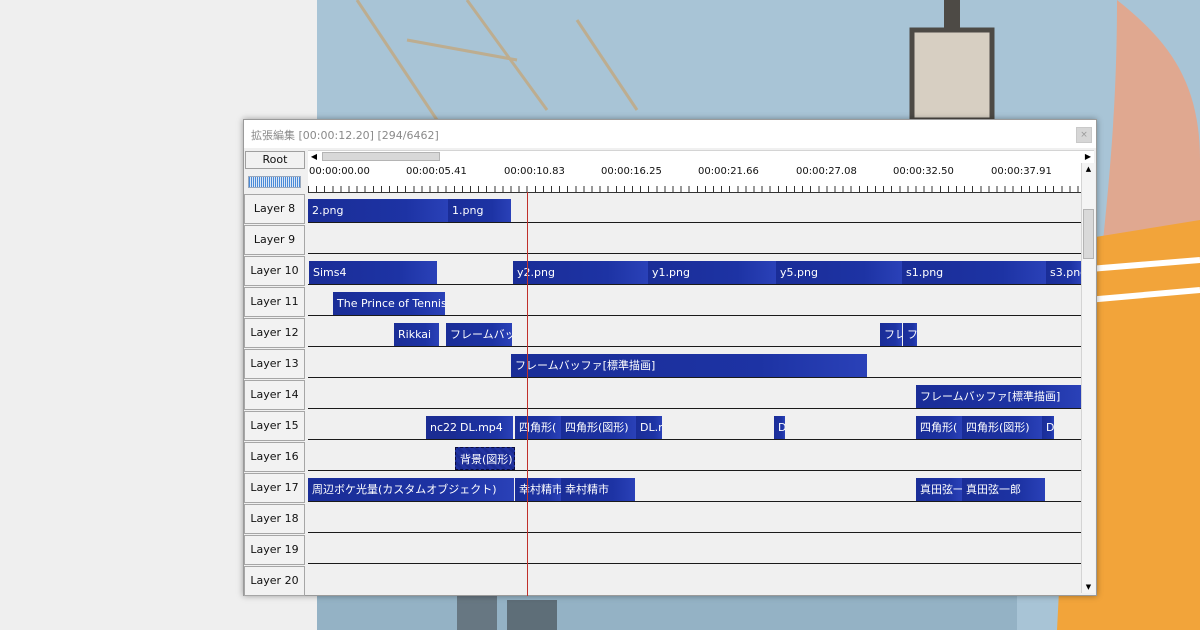 The height and width of the screenshot is (630, 1200). What do you see at coordinates (274, 333) in the screenshot?
I see `layer-header: Layer 12` at bounding box center [274, 333].